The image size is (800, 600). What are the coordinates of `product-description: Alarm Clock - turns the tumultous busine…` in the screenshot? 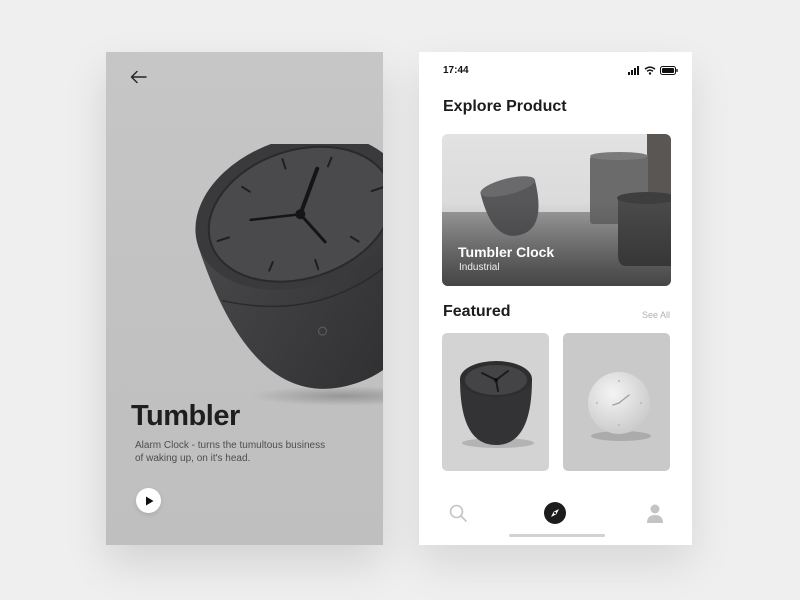 It's located at (230, 452).